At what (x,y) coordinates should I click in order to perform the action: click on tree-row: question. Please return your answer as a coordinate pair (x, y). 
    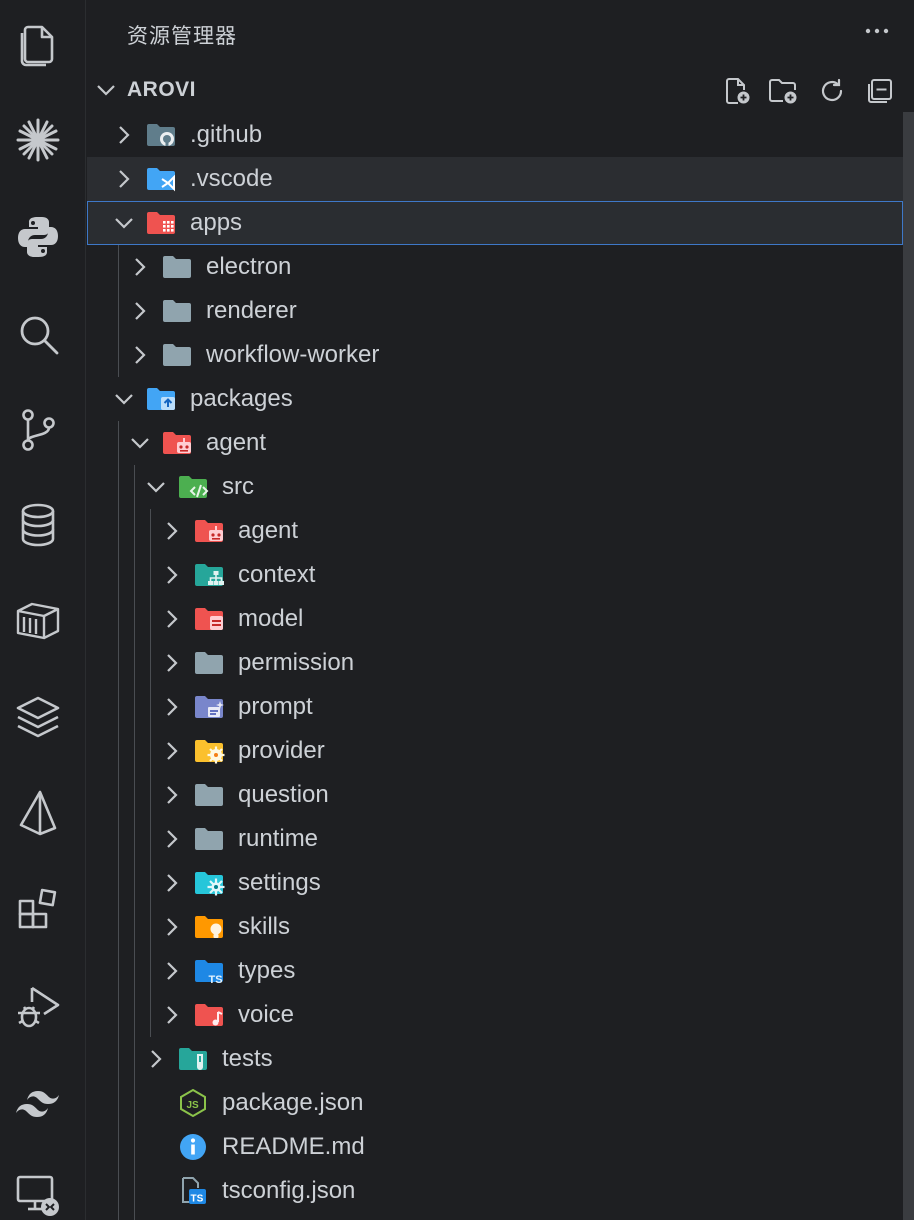
    Looking at the image, I should click on (495, 795).